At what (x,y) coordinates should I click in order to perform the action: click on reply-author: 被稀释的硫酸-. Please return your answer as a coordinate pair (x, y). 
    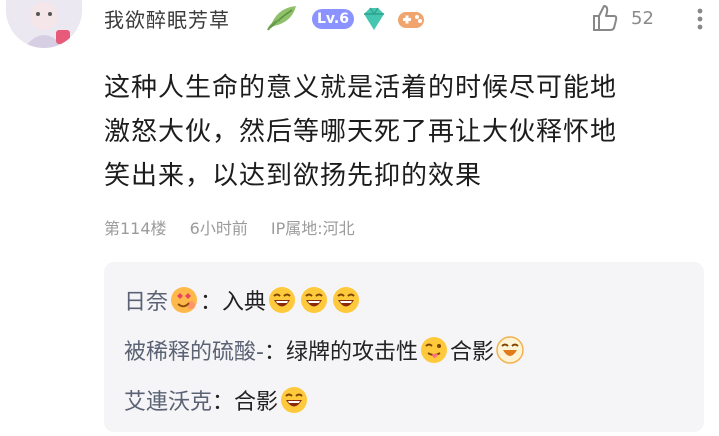
    Looking at the image, I should click on (194, 350).